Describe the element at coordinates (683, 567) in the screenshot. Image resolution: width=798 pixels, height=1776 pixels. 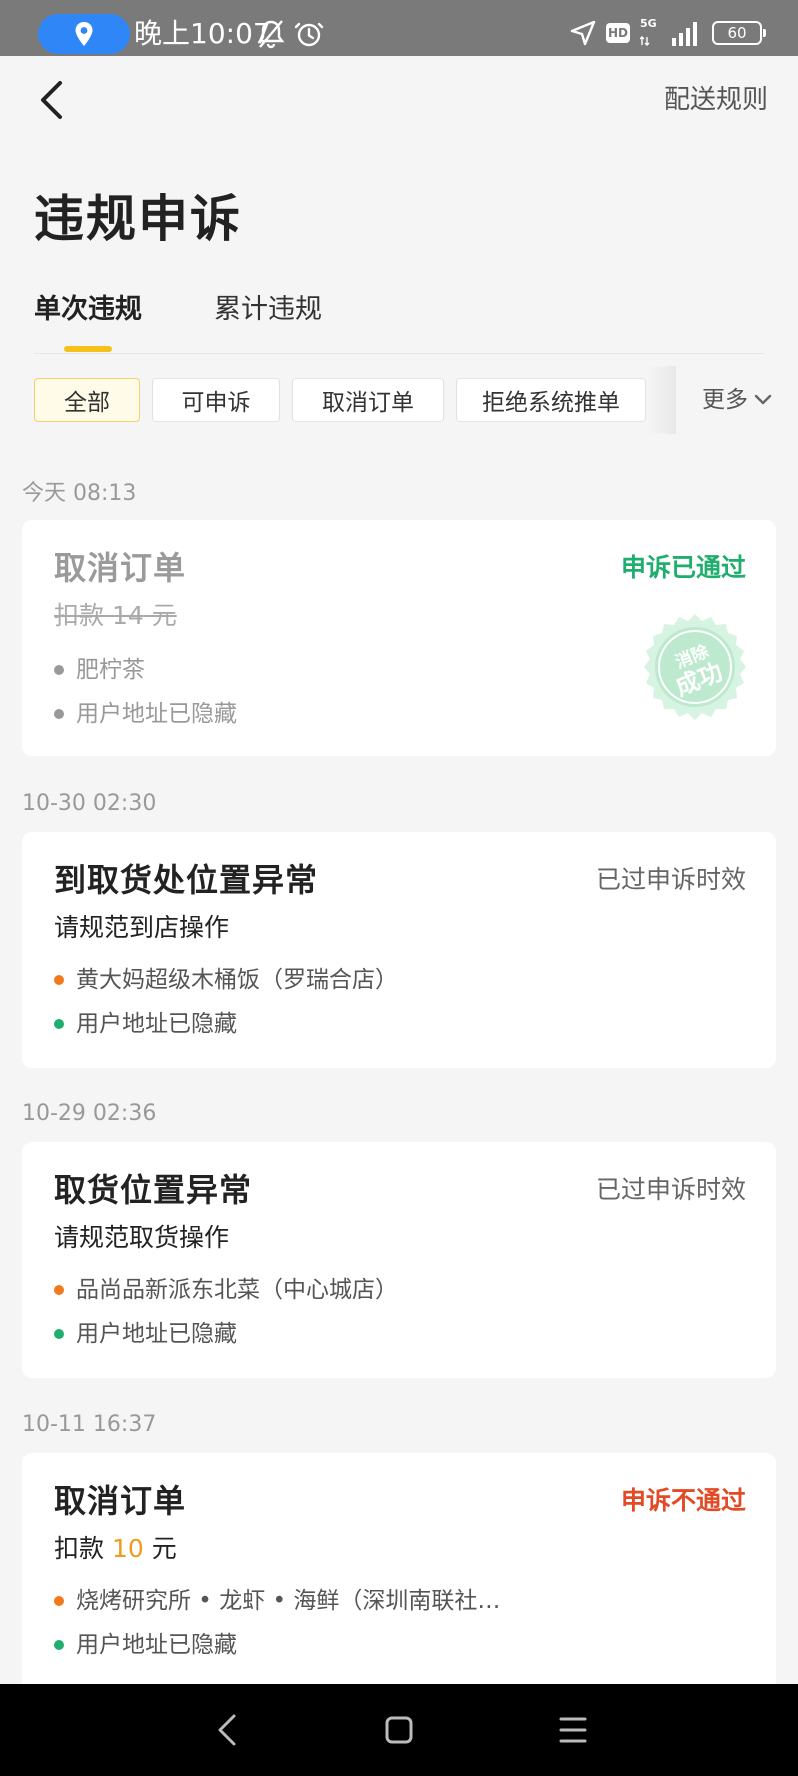
I see `appeal-status: 申诉已通过` at that location.